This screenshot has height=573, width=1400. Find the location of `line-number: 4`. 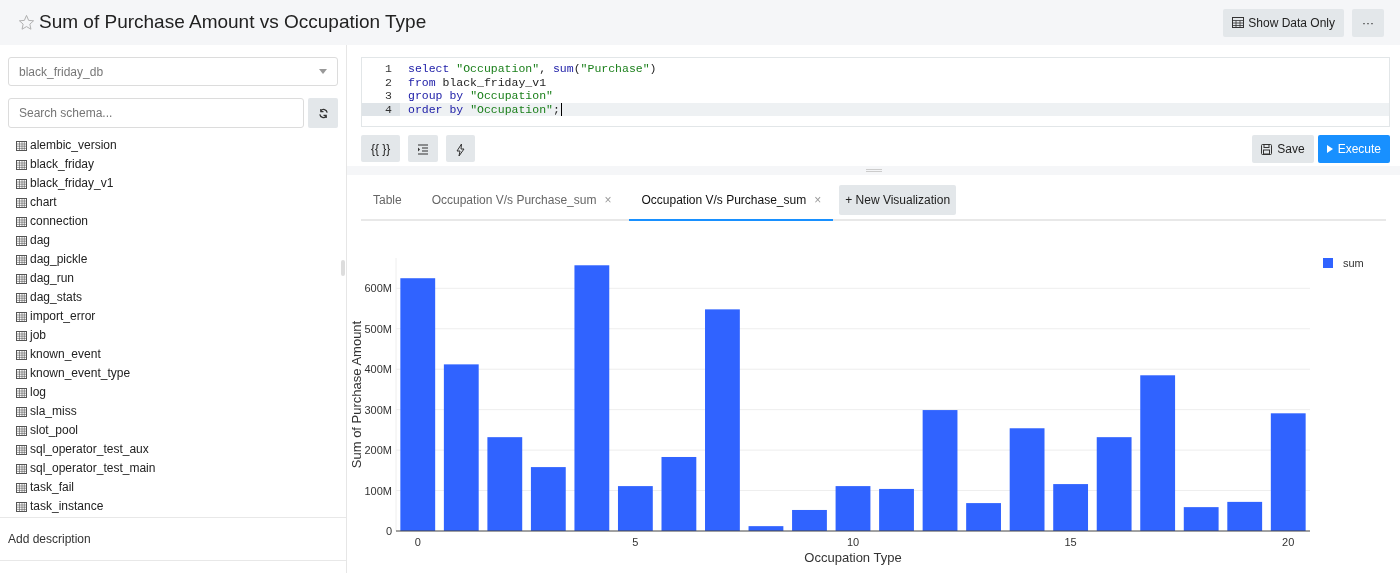

line-number: 4 is located at coordinates (381, 109).